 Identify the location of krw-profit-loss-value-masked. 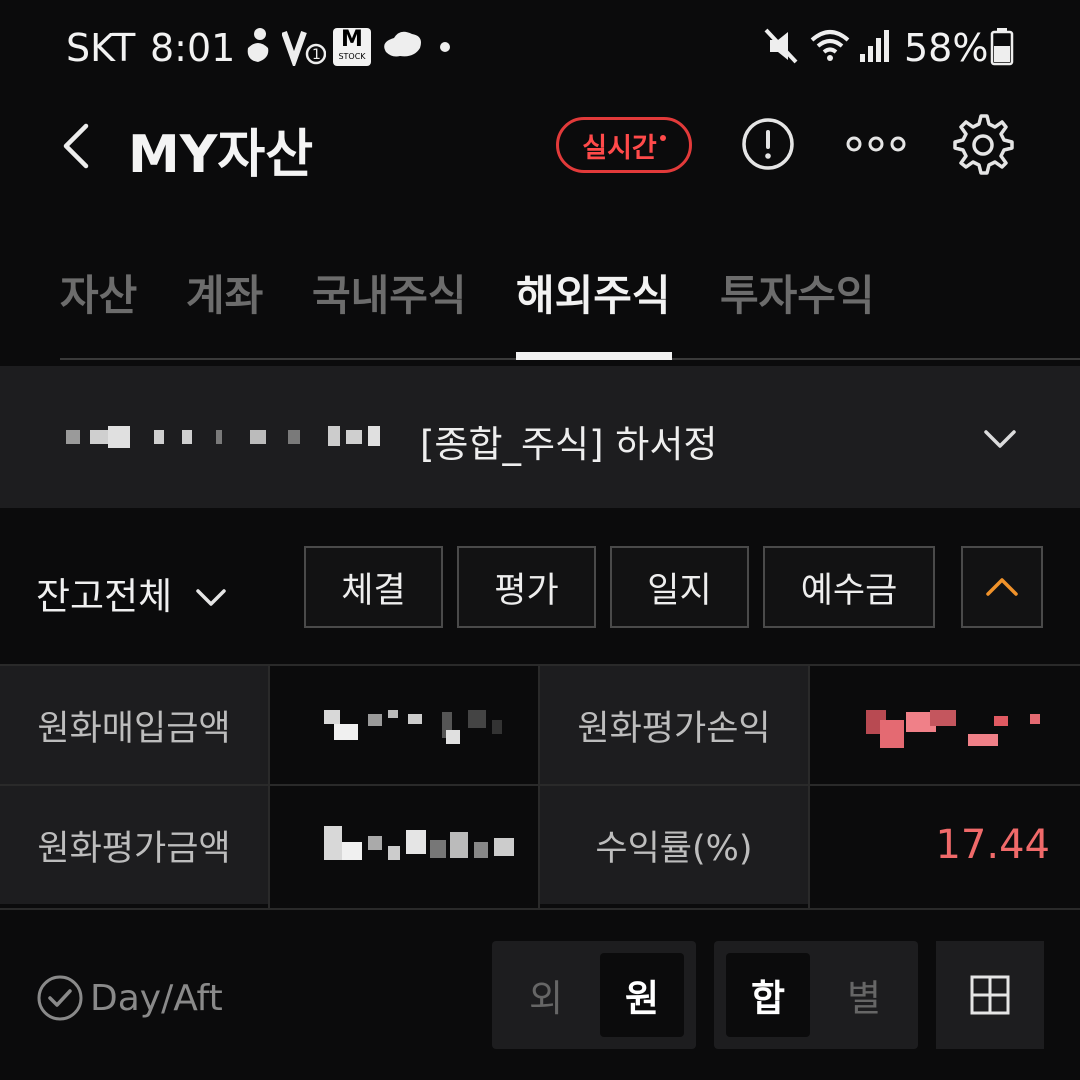
(945, 725).